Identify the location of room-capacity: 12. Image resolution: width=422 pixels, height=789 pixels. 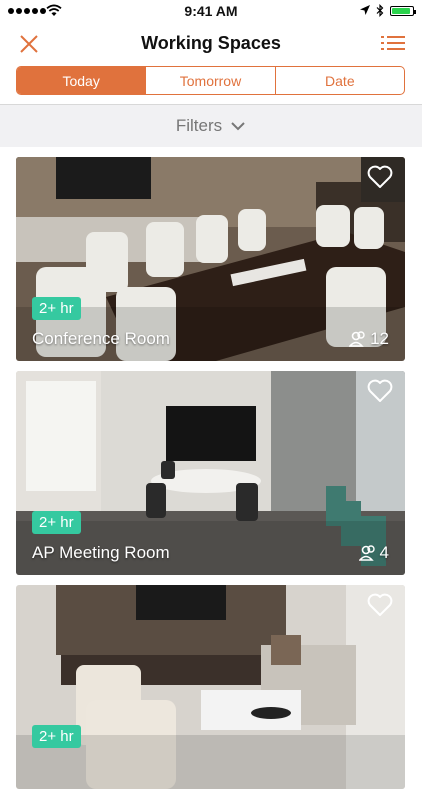
(369, 339).